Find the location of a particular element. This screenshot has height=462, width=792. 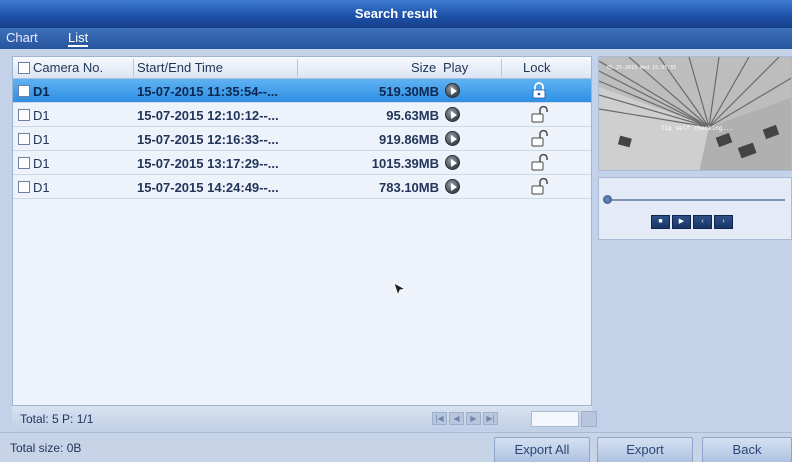

next-page-button: ▶ is located at coordinates (473, 418).